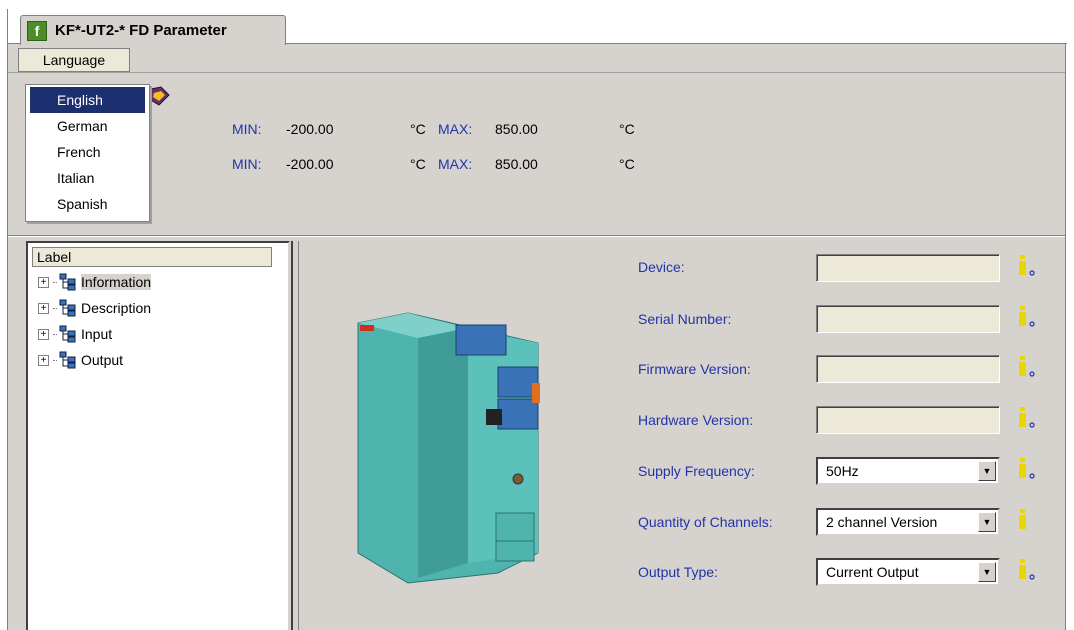  What do you see at coordinates (537, 27) in the screenshot?
I see `tab-strip: f KF*-UT2-* FD Parameter` at bounding box center [537, 27].